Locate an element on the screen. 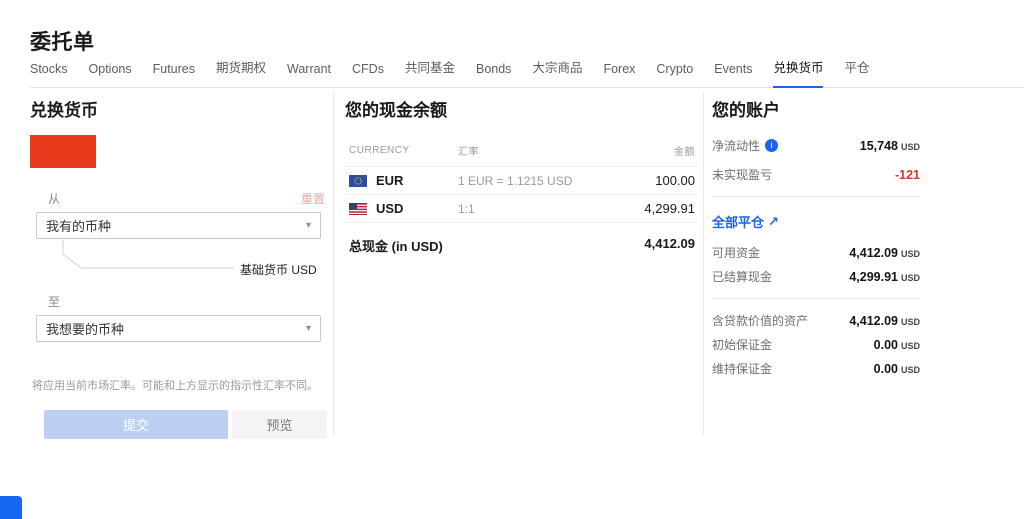 The image size is (1024, 519). currency-code: USD is located at coordinates (390, 208).